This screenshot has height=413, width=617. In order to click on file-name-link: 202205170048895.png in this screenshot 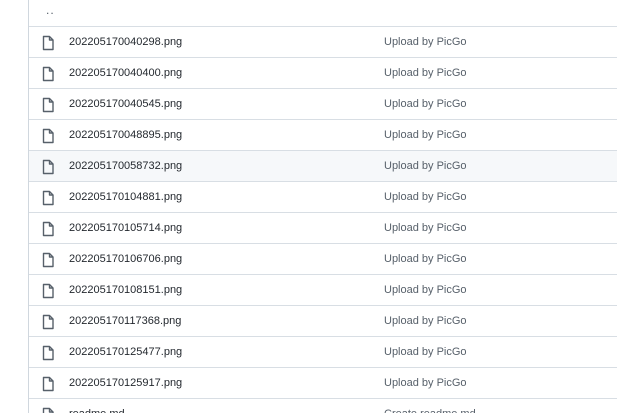, I will do `click(125, 135)`.